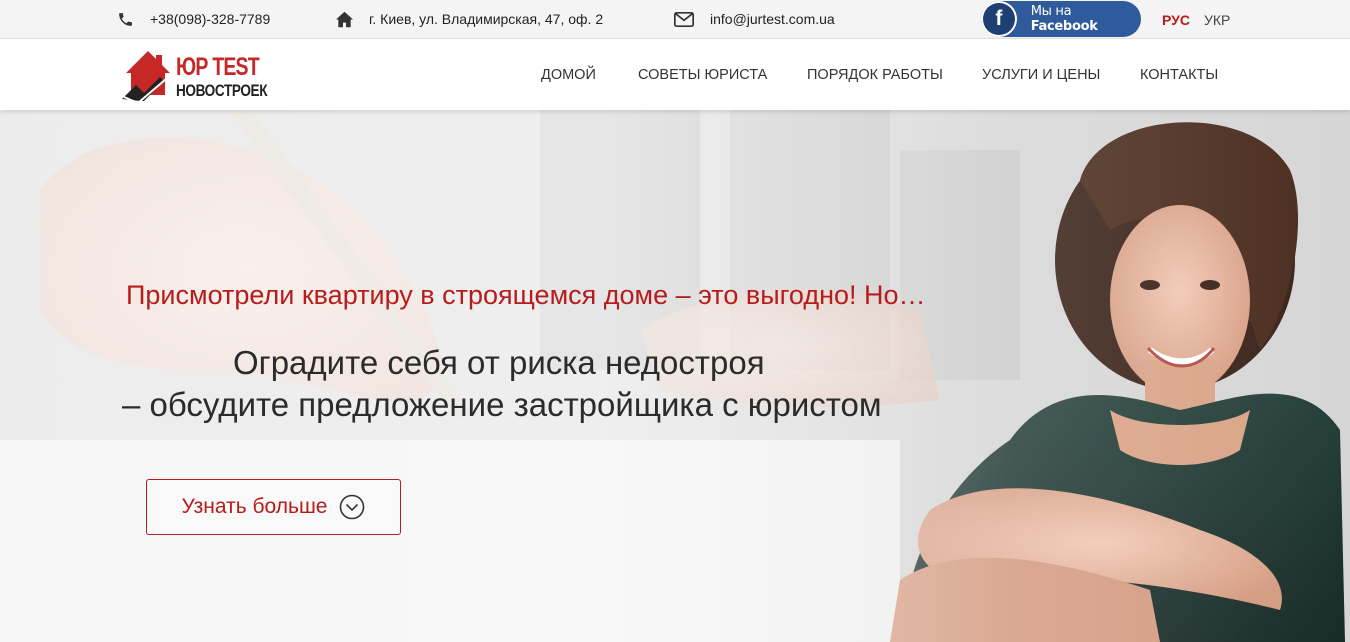  I want to click on phone-text: +38(098)-328-7789, so click(210, 19).